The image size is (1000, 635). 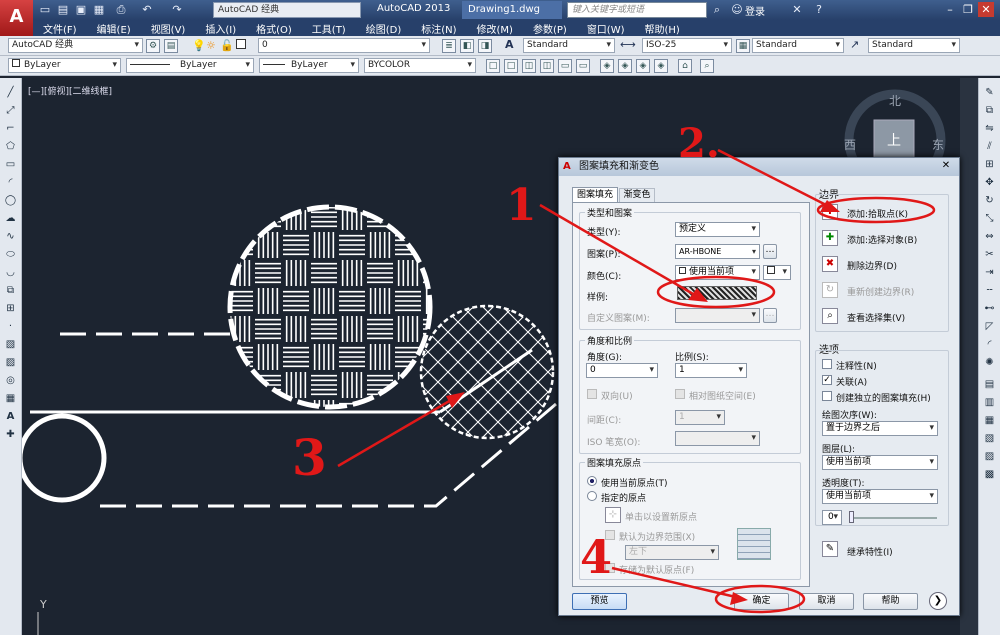 What do you see at coordinates (739, 598) in the screenshot?
I see `arrow-4-head` at bounding box center [739, 598].